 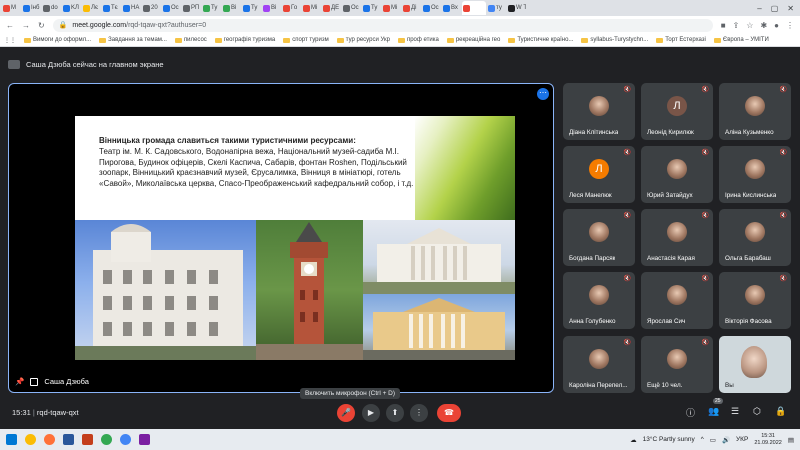 What do you see at coordinates (31, 8) in the screenshot?
I see `browser-tab: Інб` at bounding box center [31, 8].